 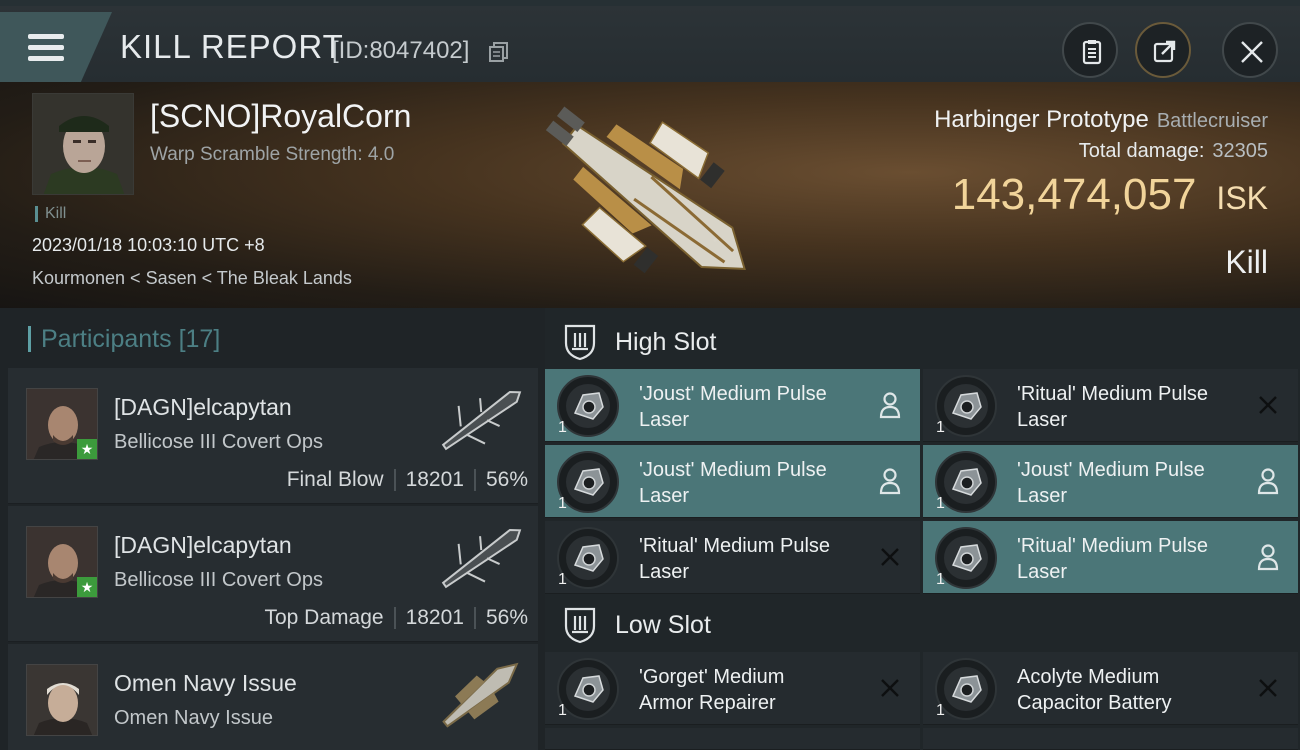 I want to click on victim-ship-image, so click(x=650, y=195).